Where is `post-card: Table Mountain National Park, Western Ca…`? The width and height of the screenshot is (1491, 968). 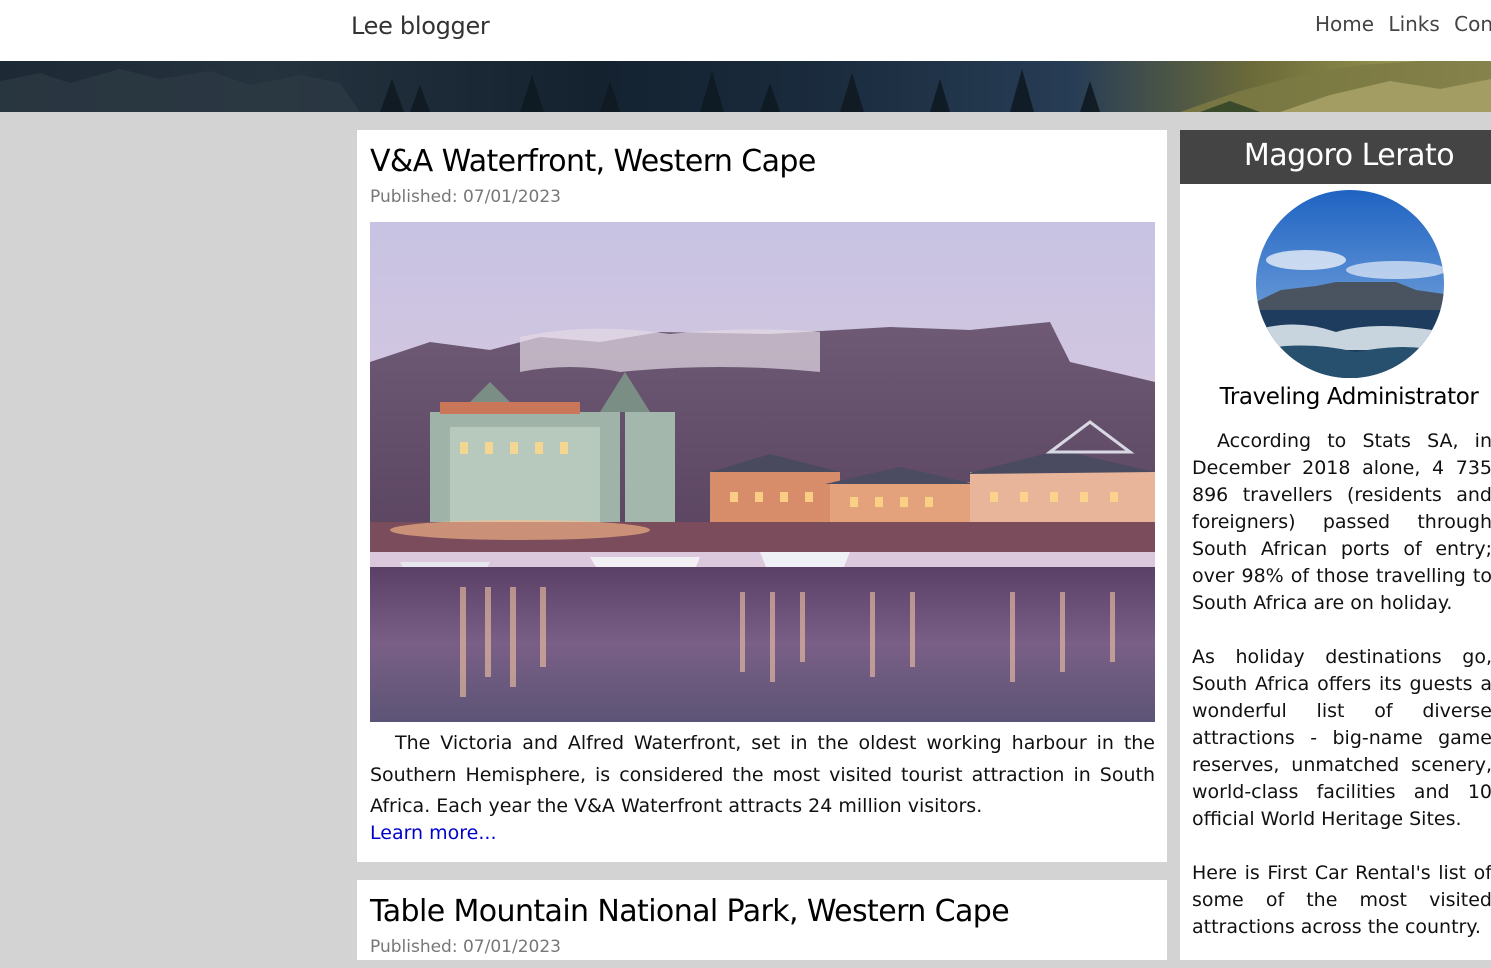 post-card: Table Mountain National Park, Western Ca… is located at coordinates (762, 920).